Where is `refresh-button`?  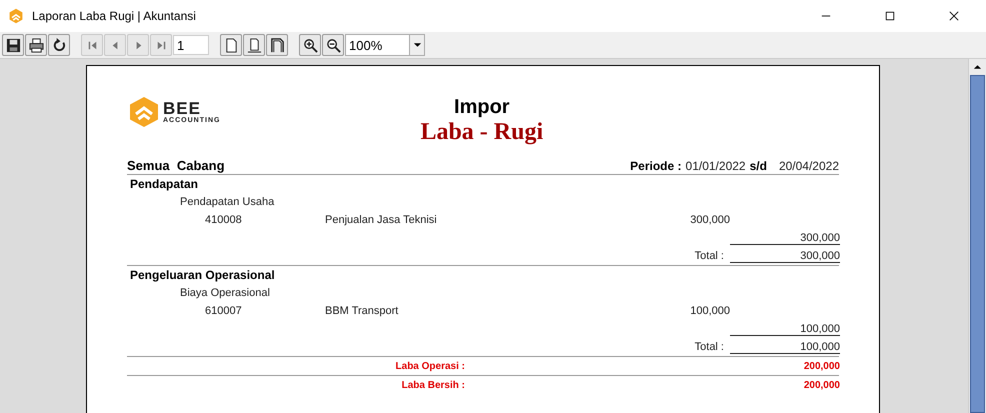 refresh-button is located at coordinates (59, 45).